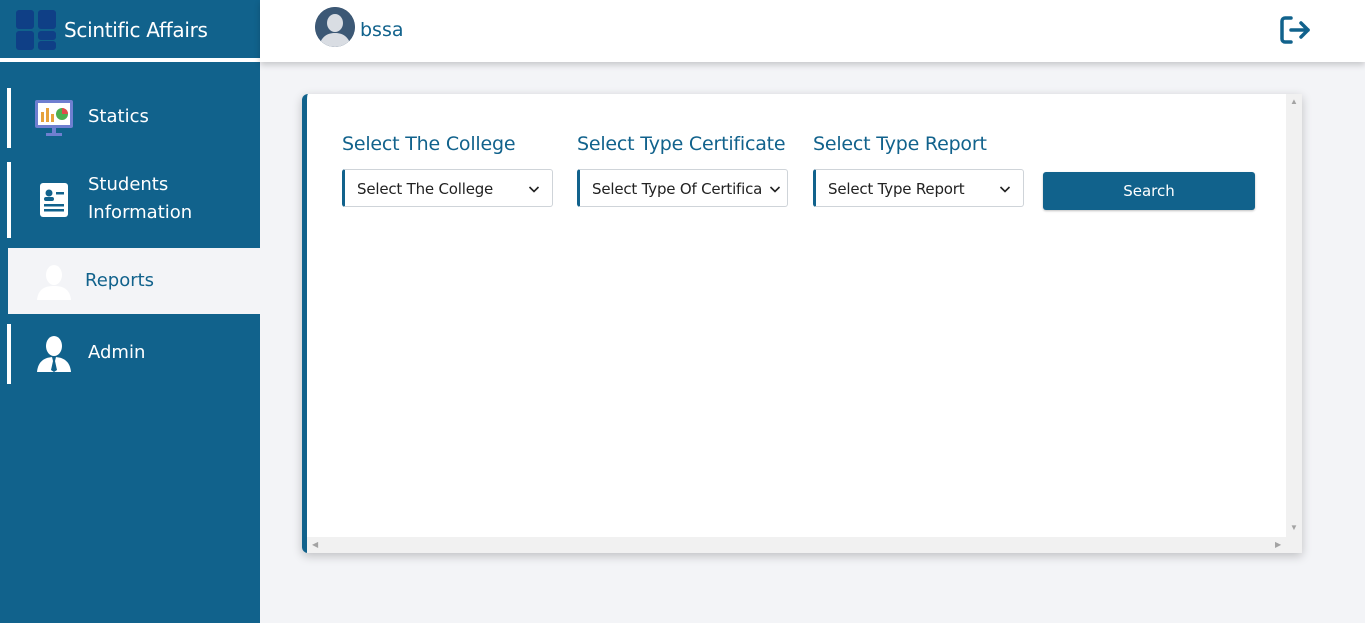 This screenshot has width=1365, height=623. I want to click on report-type-label: Select Type Report, so click(900, 144).